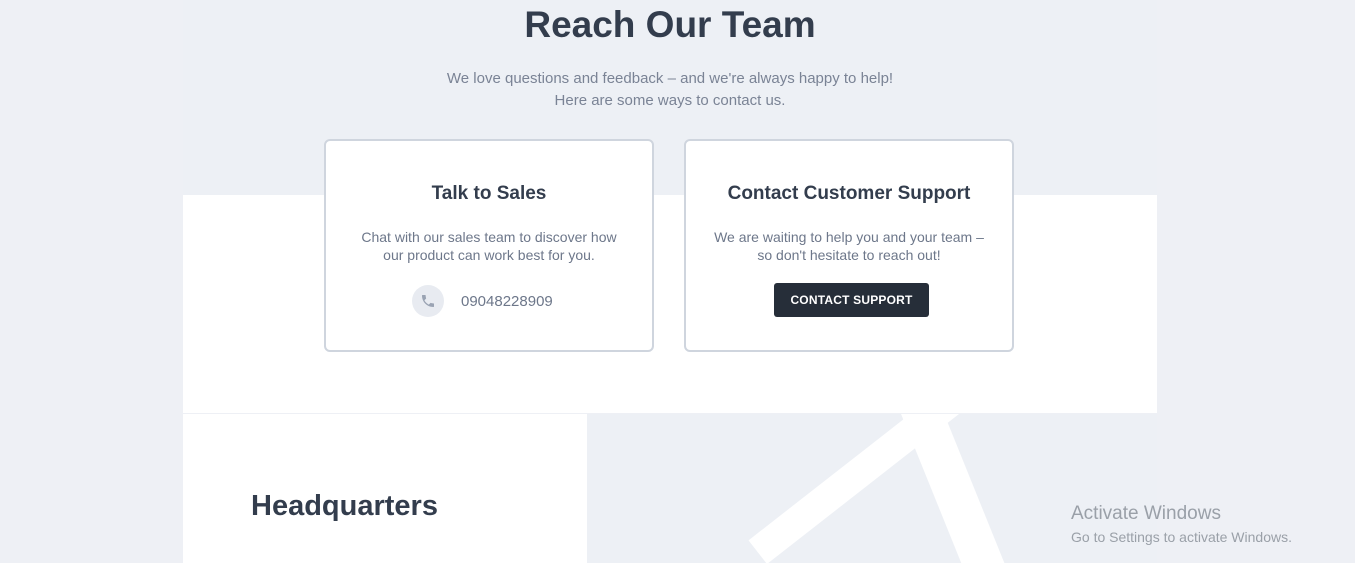 This screenshot has width=1355, height=563. I want to click on sales-phone-row: 09048228909, so click(482, 301).